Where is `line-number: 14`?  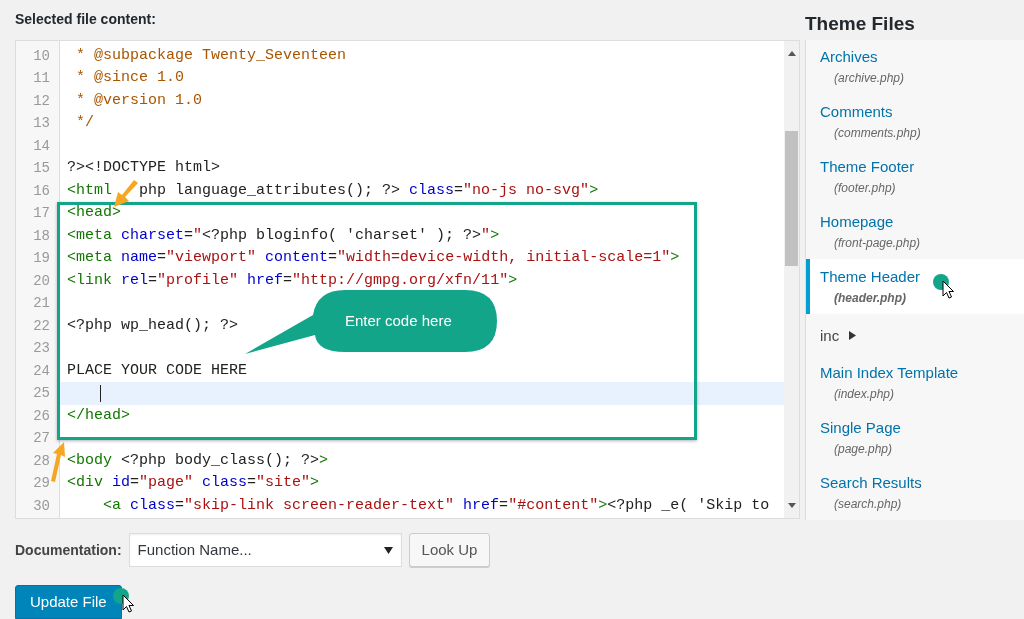
line-number: 14 is located at coordinates (41, 146).